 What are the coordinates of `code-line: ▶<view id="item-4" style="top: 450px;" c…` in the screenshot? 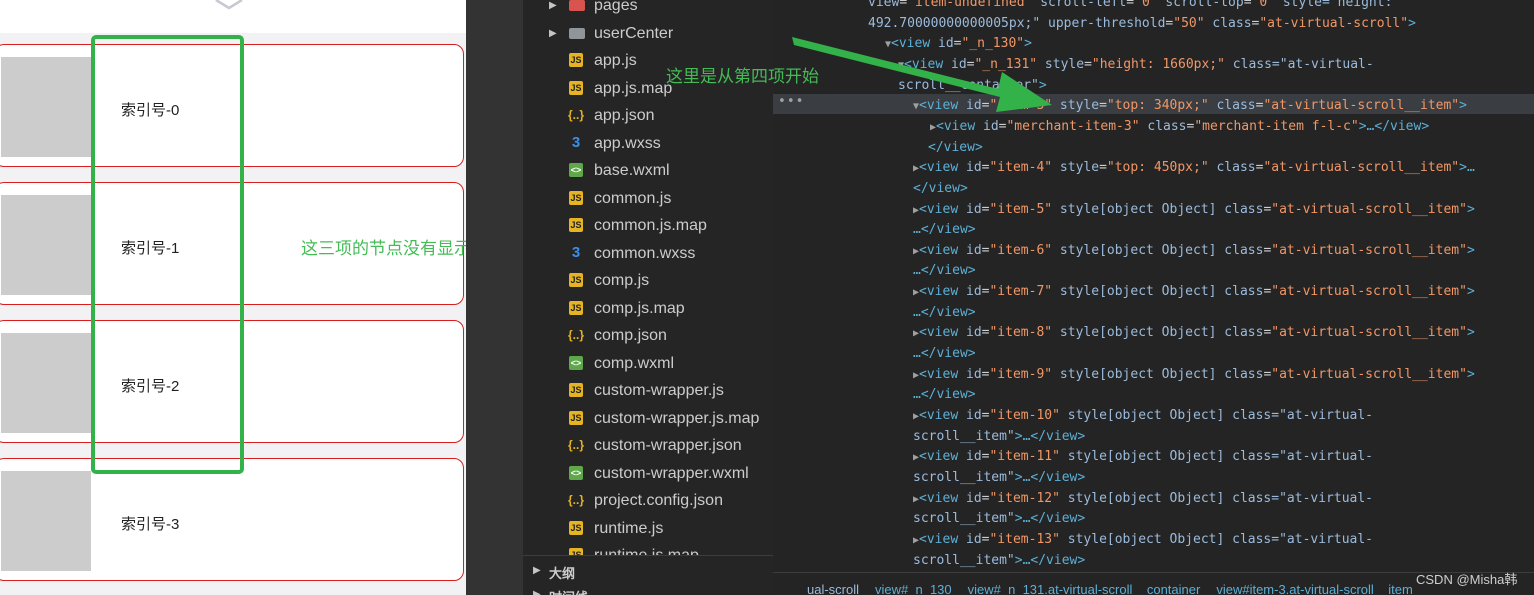 It's located at (1194, 168).